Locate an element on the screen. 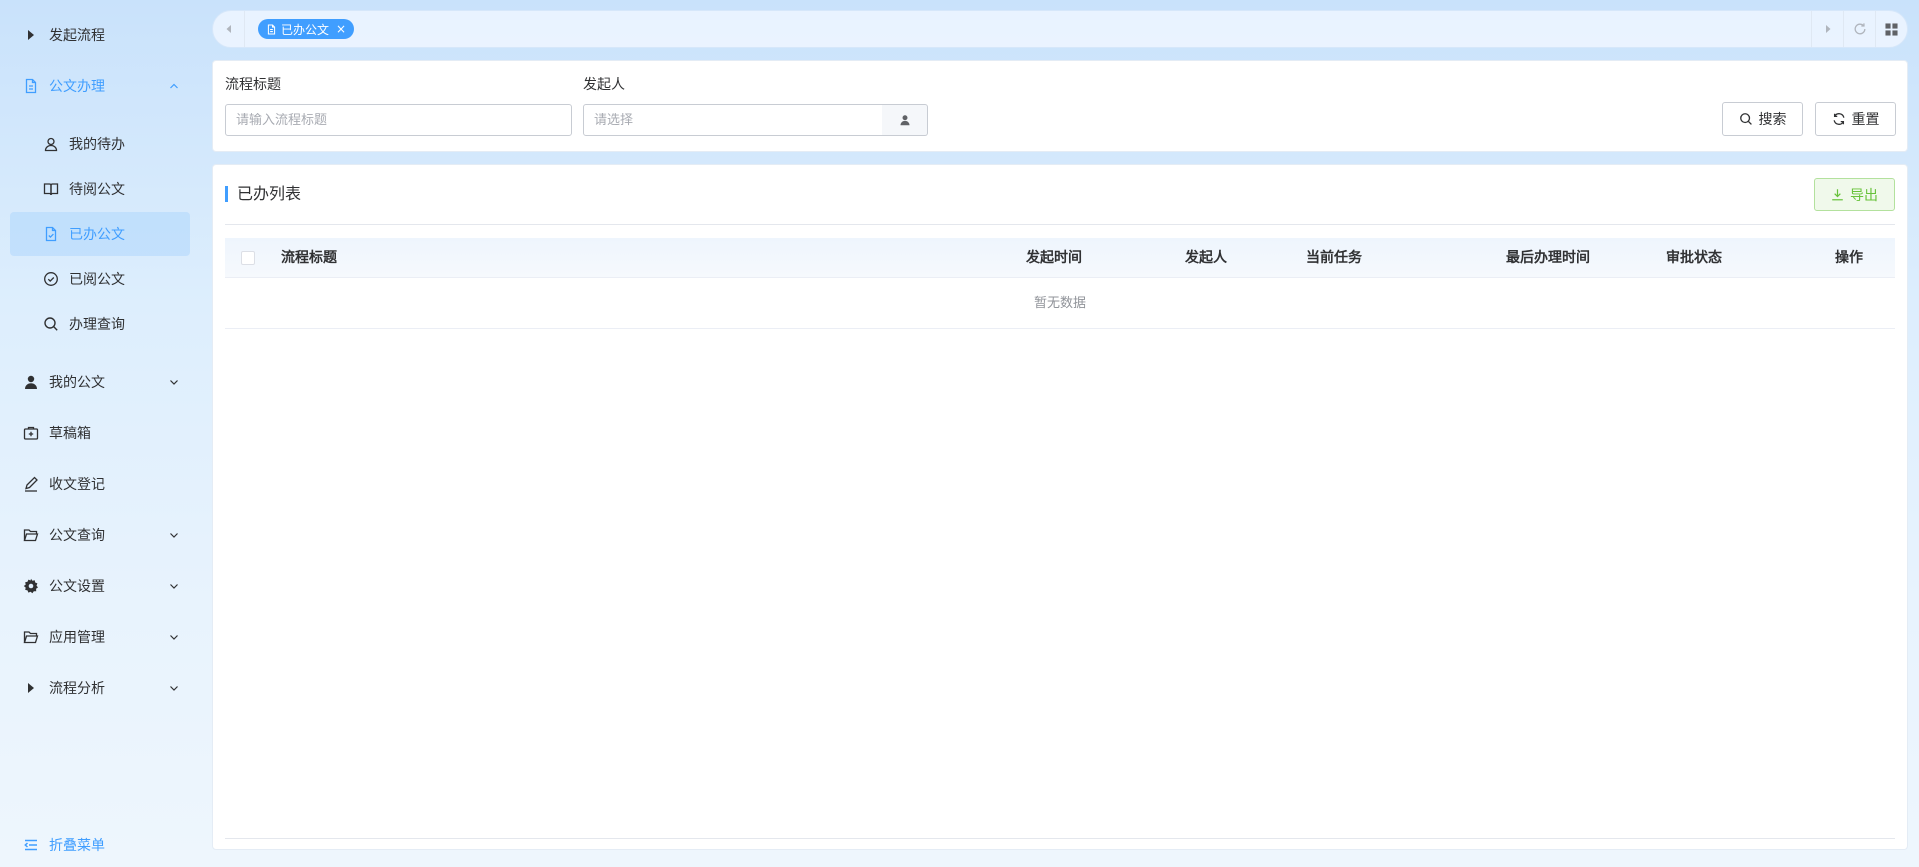 This screenshot has height=867, width=1919. circle-check-icon is located at coordinates (51, 279).